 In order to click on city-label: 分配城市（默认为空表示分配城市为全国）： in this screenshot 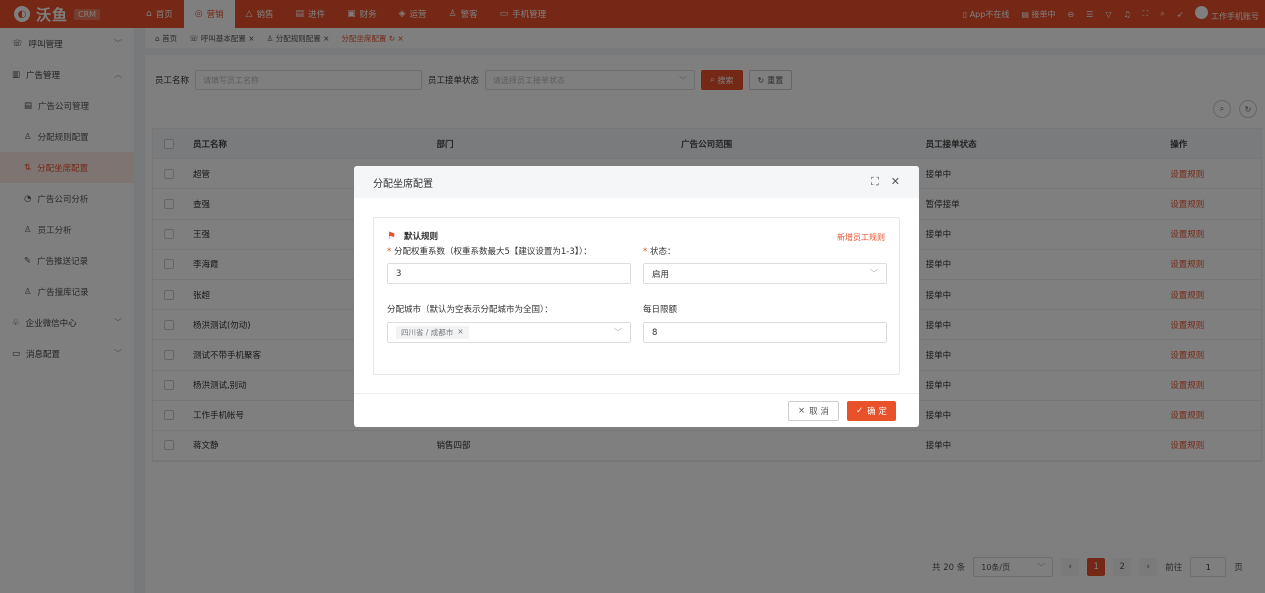, I will do `click(470, 310)`.